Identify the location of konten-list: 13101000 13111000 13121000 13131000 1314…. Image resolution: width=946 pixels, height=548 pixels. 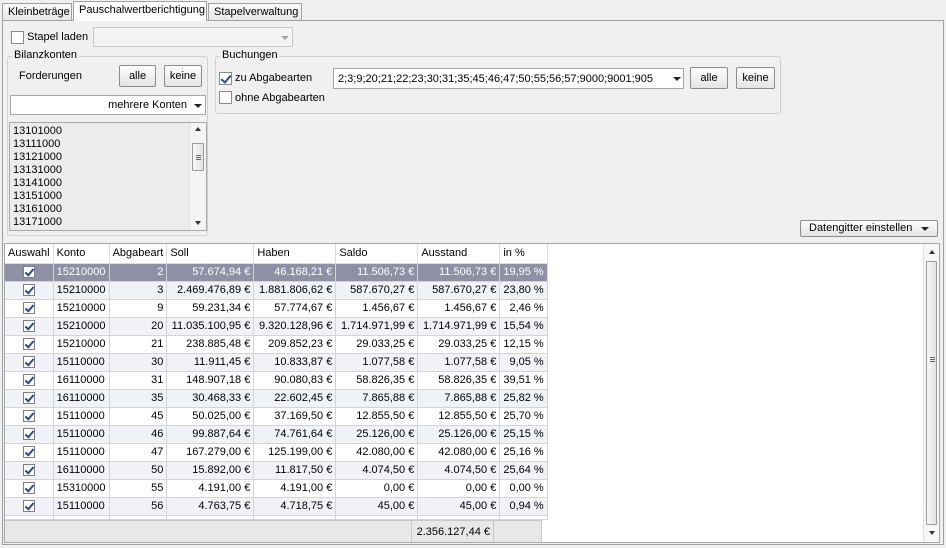
(108, 176).